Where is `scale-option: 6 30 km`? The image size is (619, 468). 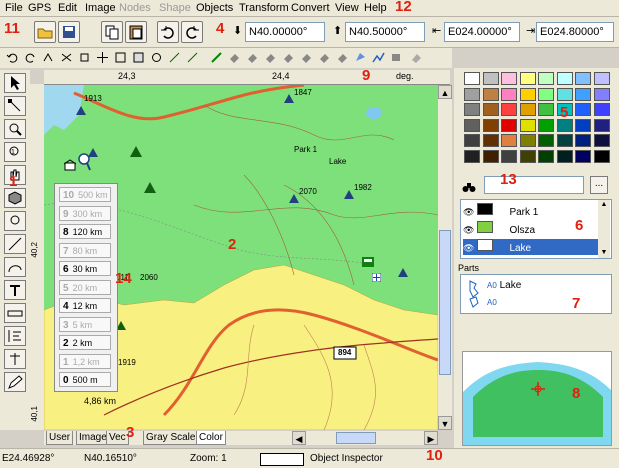
scale-option: 6 30 km is located at coordinates (85, 268).